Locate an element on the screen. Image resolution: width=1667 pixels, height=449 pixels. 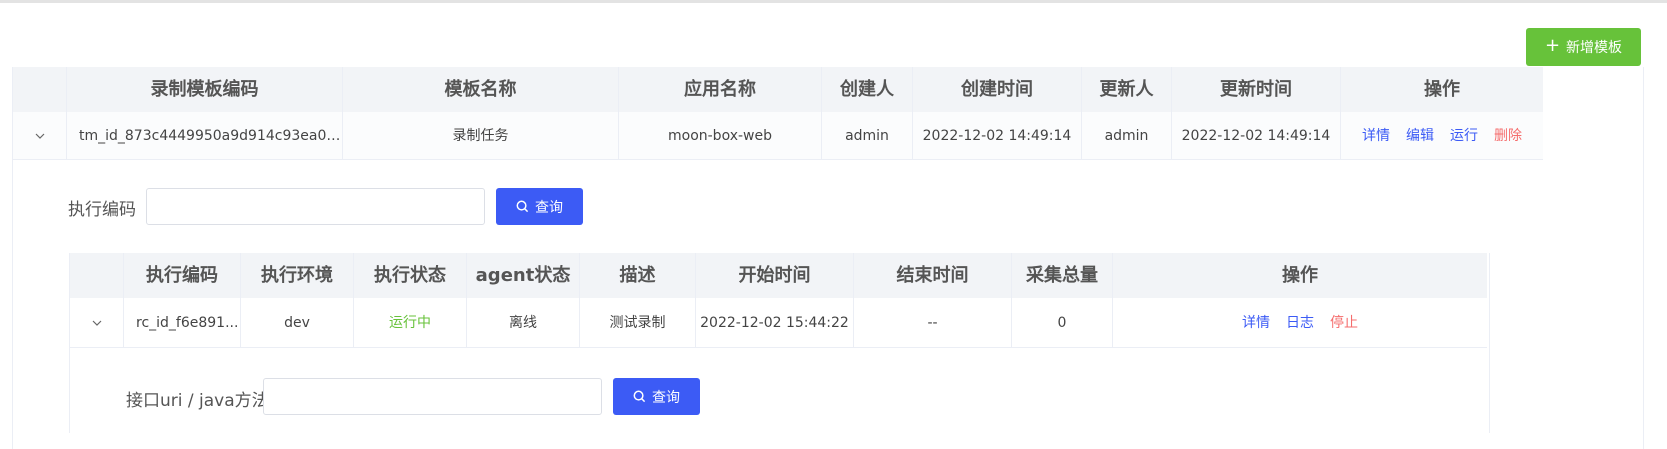
exec-stop-link: 停止 is located at coordinates (1344, 322).